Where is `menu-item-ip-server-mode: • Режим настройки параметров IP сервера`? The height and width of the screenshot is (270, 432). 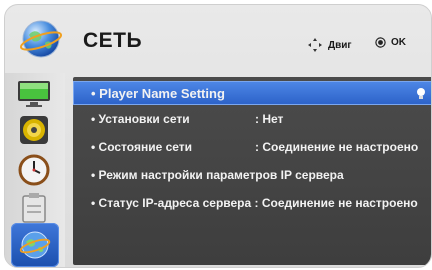 menu-item-ip-server-mode: • Режим настройки параметров IP сервера is located at coordinates (252, 175).